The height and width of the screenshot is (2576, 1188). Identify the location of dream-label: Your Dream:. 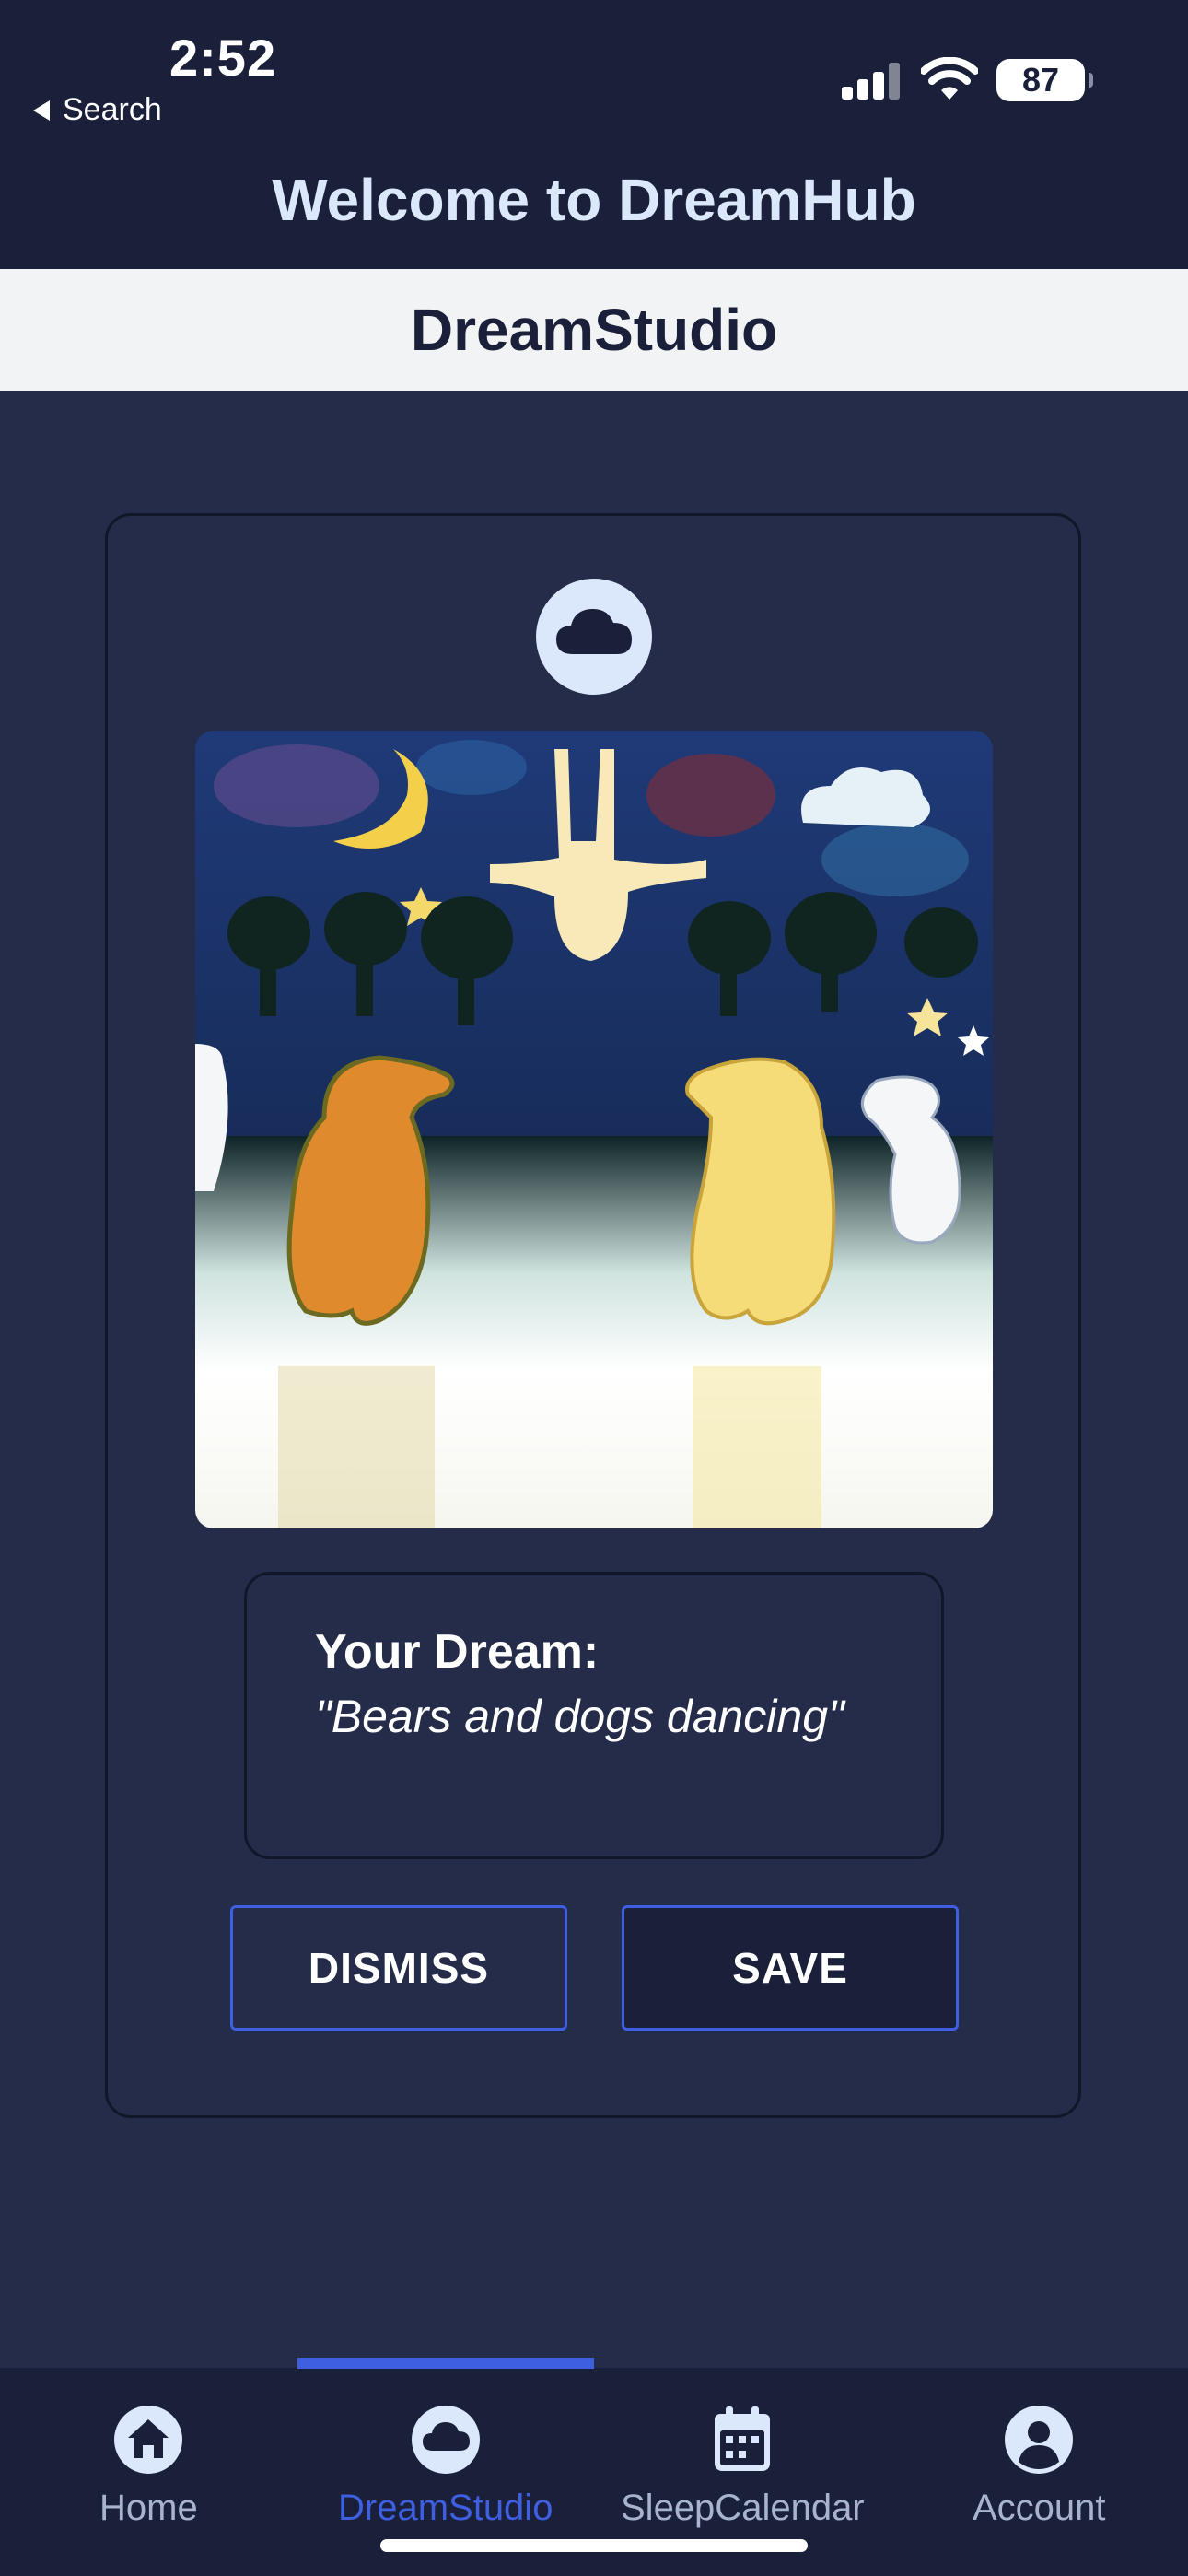
(457, 1652).